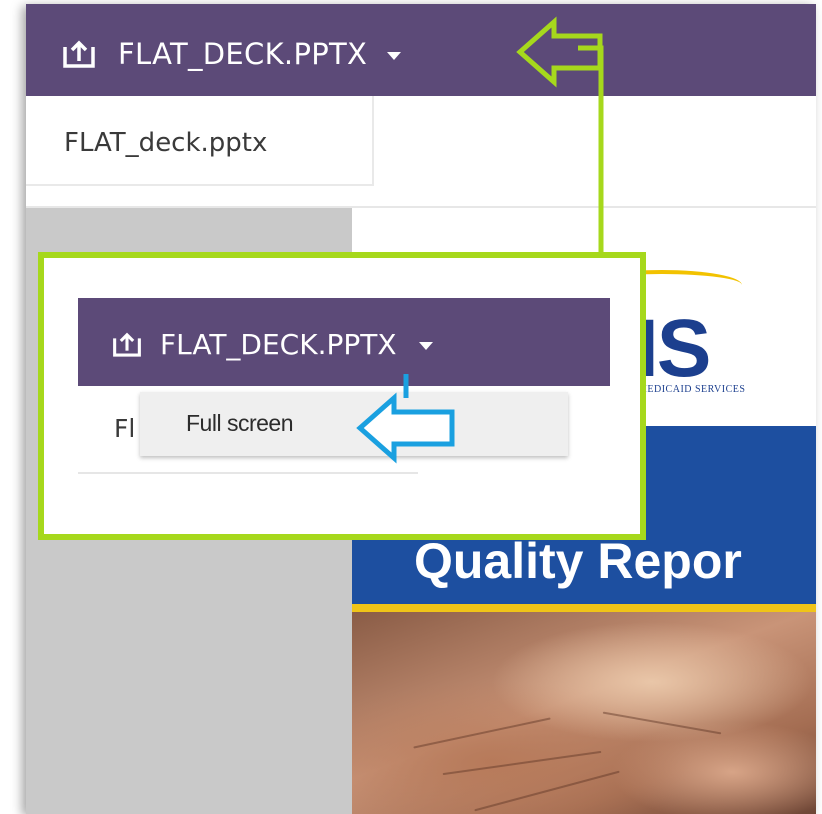  I want to click on callout-toolbar: FLAT_DECK.PPTX, so click(344, 342).